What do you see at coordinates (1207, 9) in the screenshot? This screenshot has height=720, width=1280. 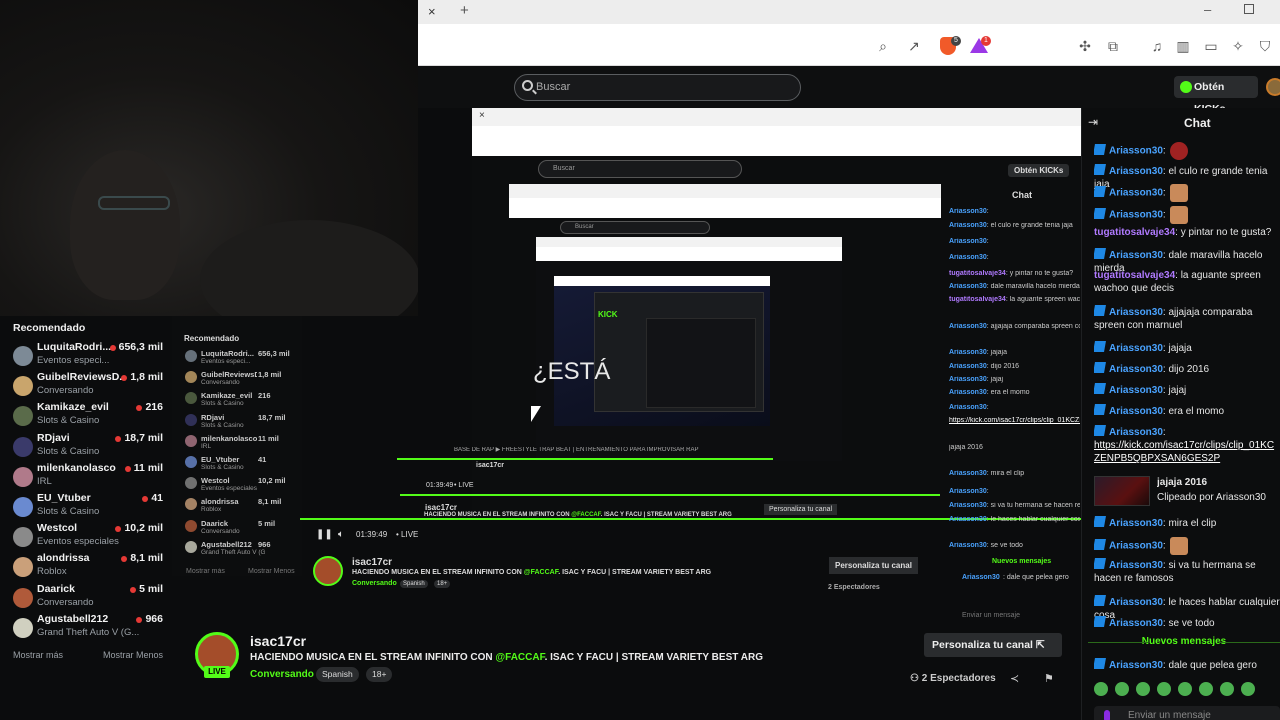 I see `window-minimize-icon: –` at bounding box center [1207, 9].